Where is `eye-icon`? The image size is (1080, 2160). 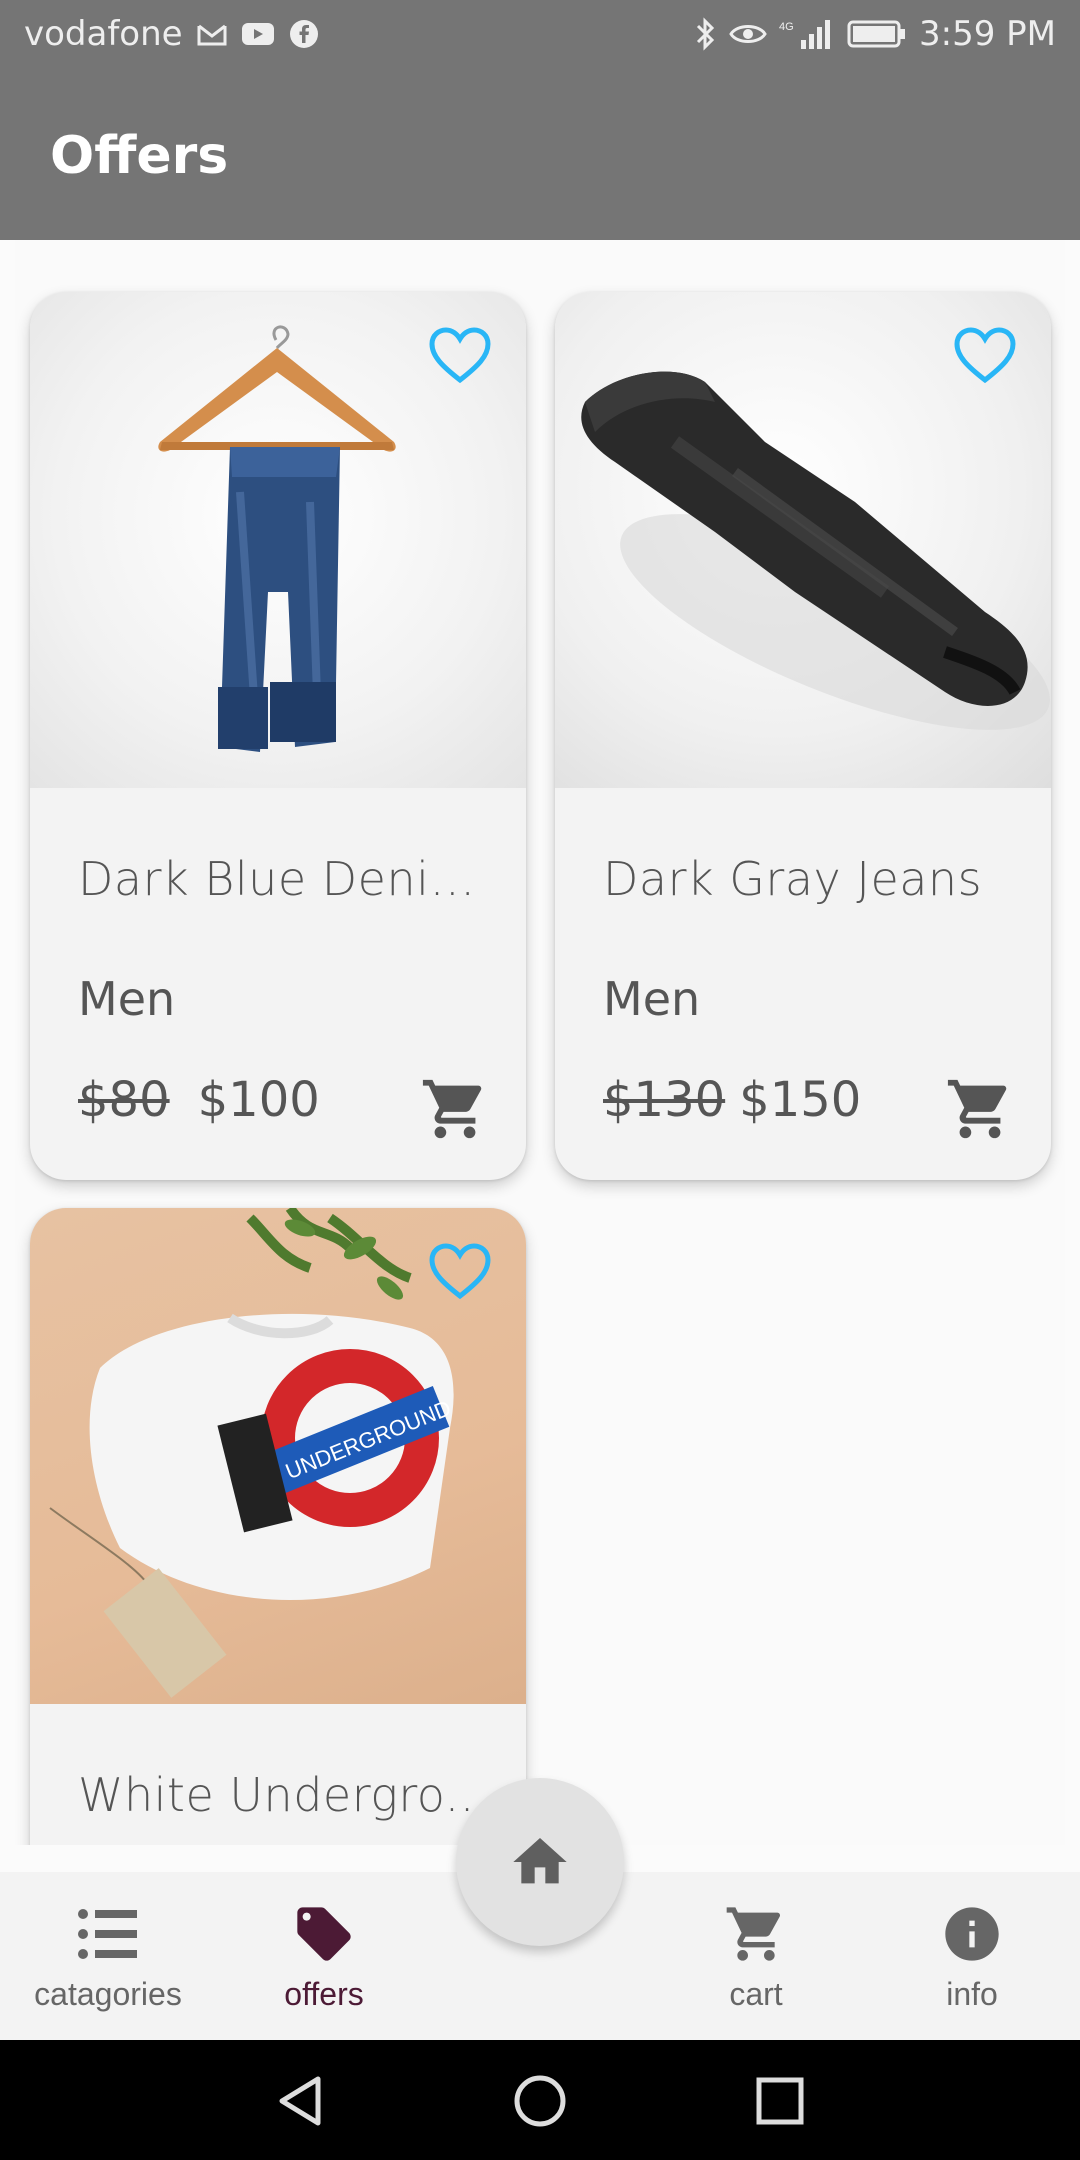 eye-icon is located at coordinates (748, 34).